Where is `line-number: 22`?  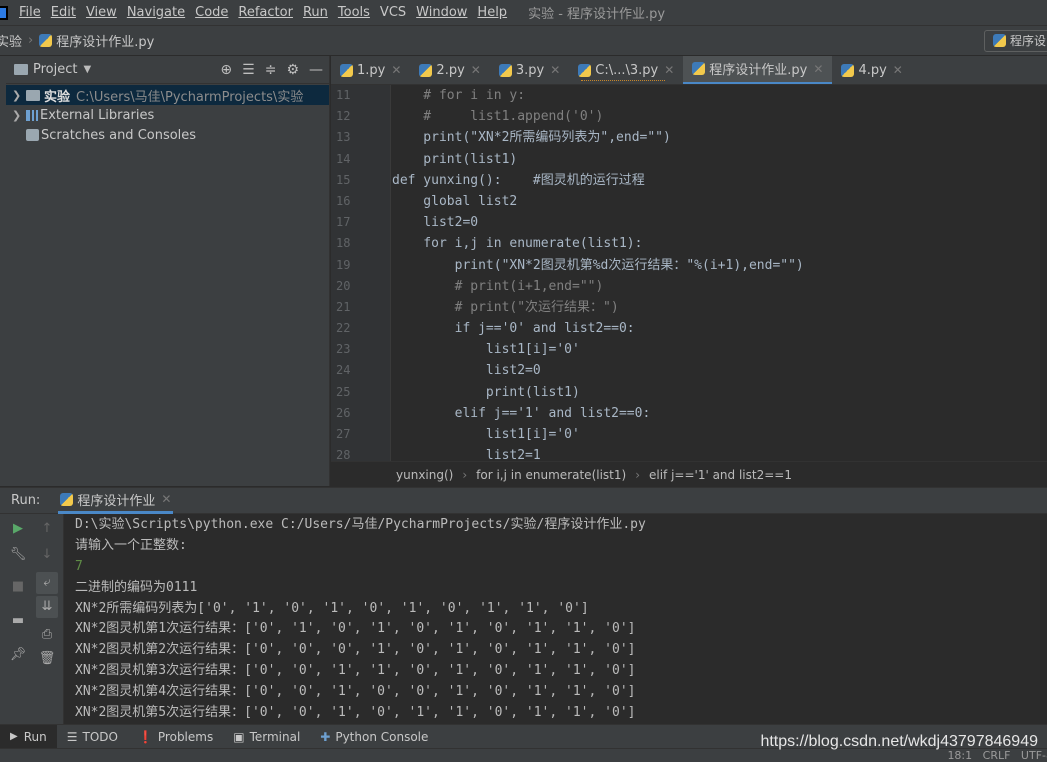 line-number: 22 is located at coordinates (343, 328).